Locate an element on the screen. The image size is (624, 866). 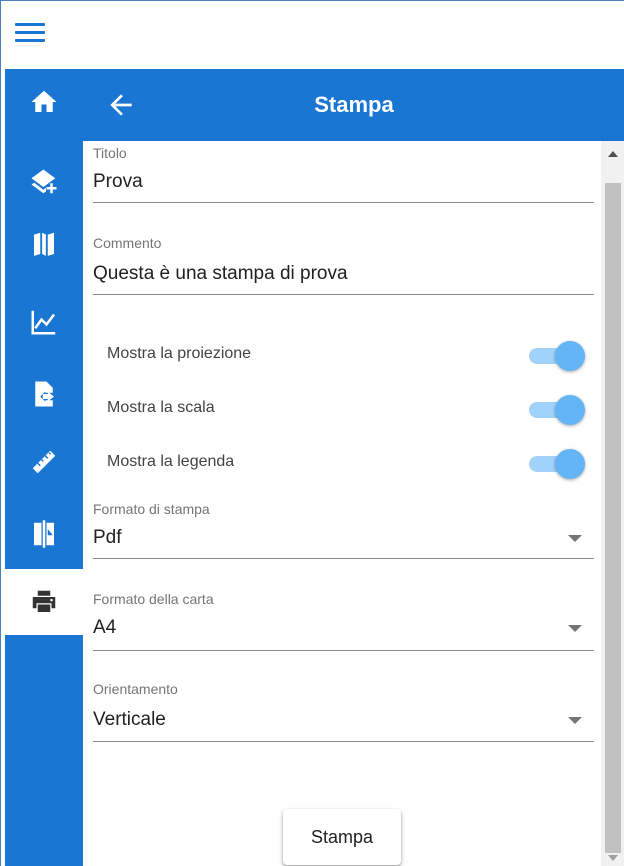
arrow-left-icon is located at coordinates (121, 105).